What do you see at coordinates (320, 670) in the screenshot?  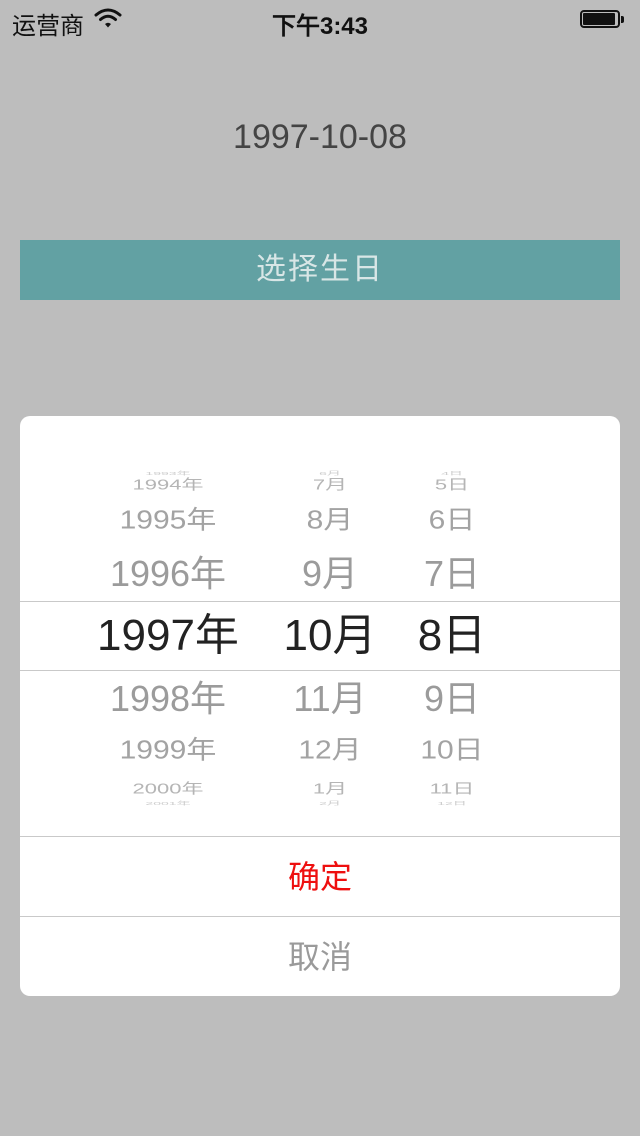 I see `selection-bottom-line` at bounding box center [320, 670].